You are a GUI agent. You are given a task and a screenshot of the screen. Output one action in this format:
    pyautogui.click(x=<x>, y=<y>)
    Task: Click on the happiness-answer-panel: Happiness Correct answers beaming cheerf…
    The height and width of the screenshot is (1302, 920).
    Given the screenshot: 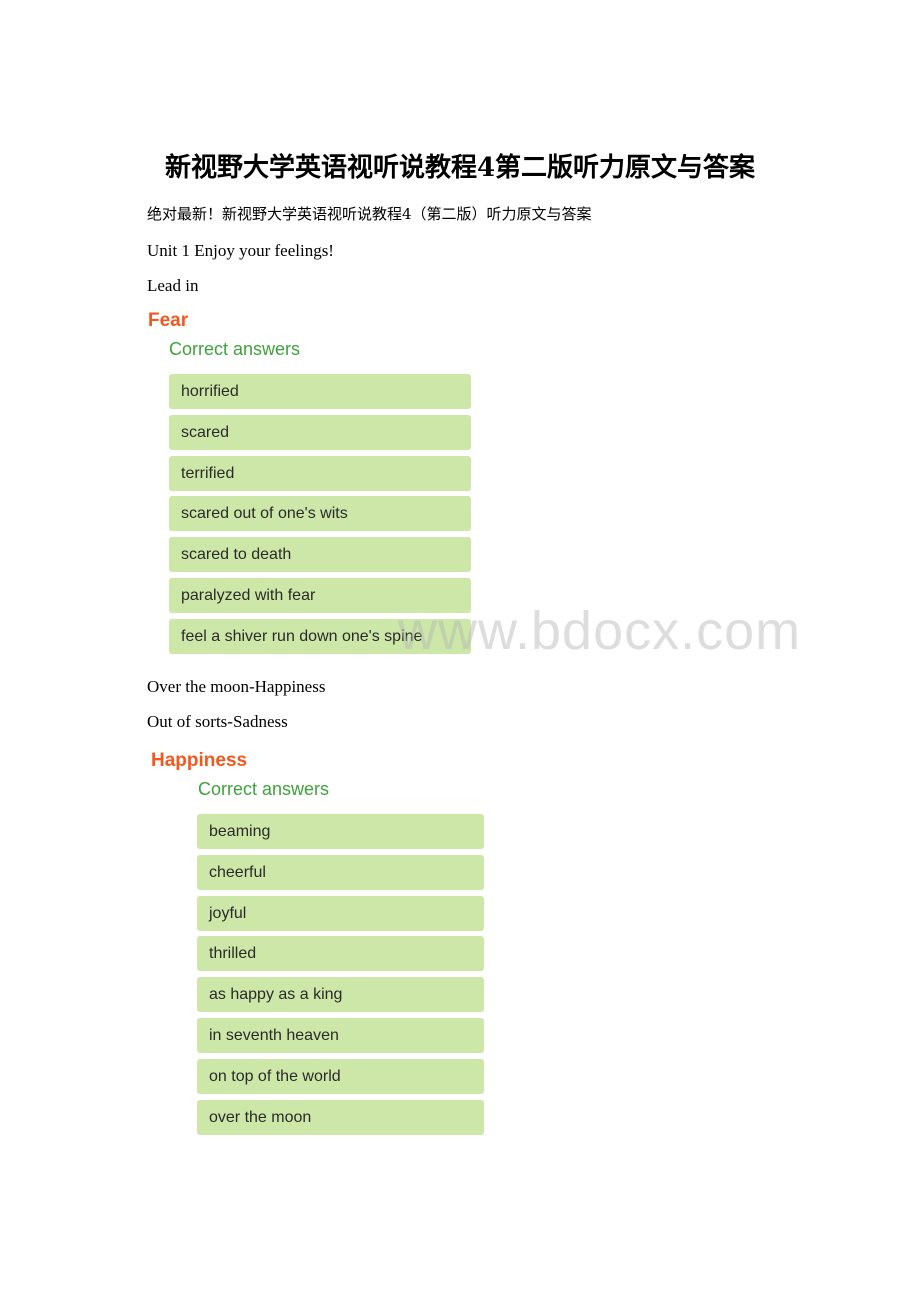 What is the action you would take?
    pyautogui.click(x=317, y=942)
    